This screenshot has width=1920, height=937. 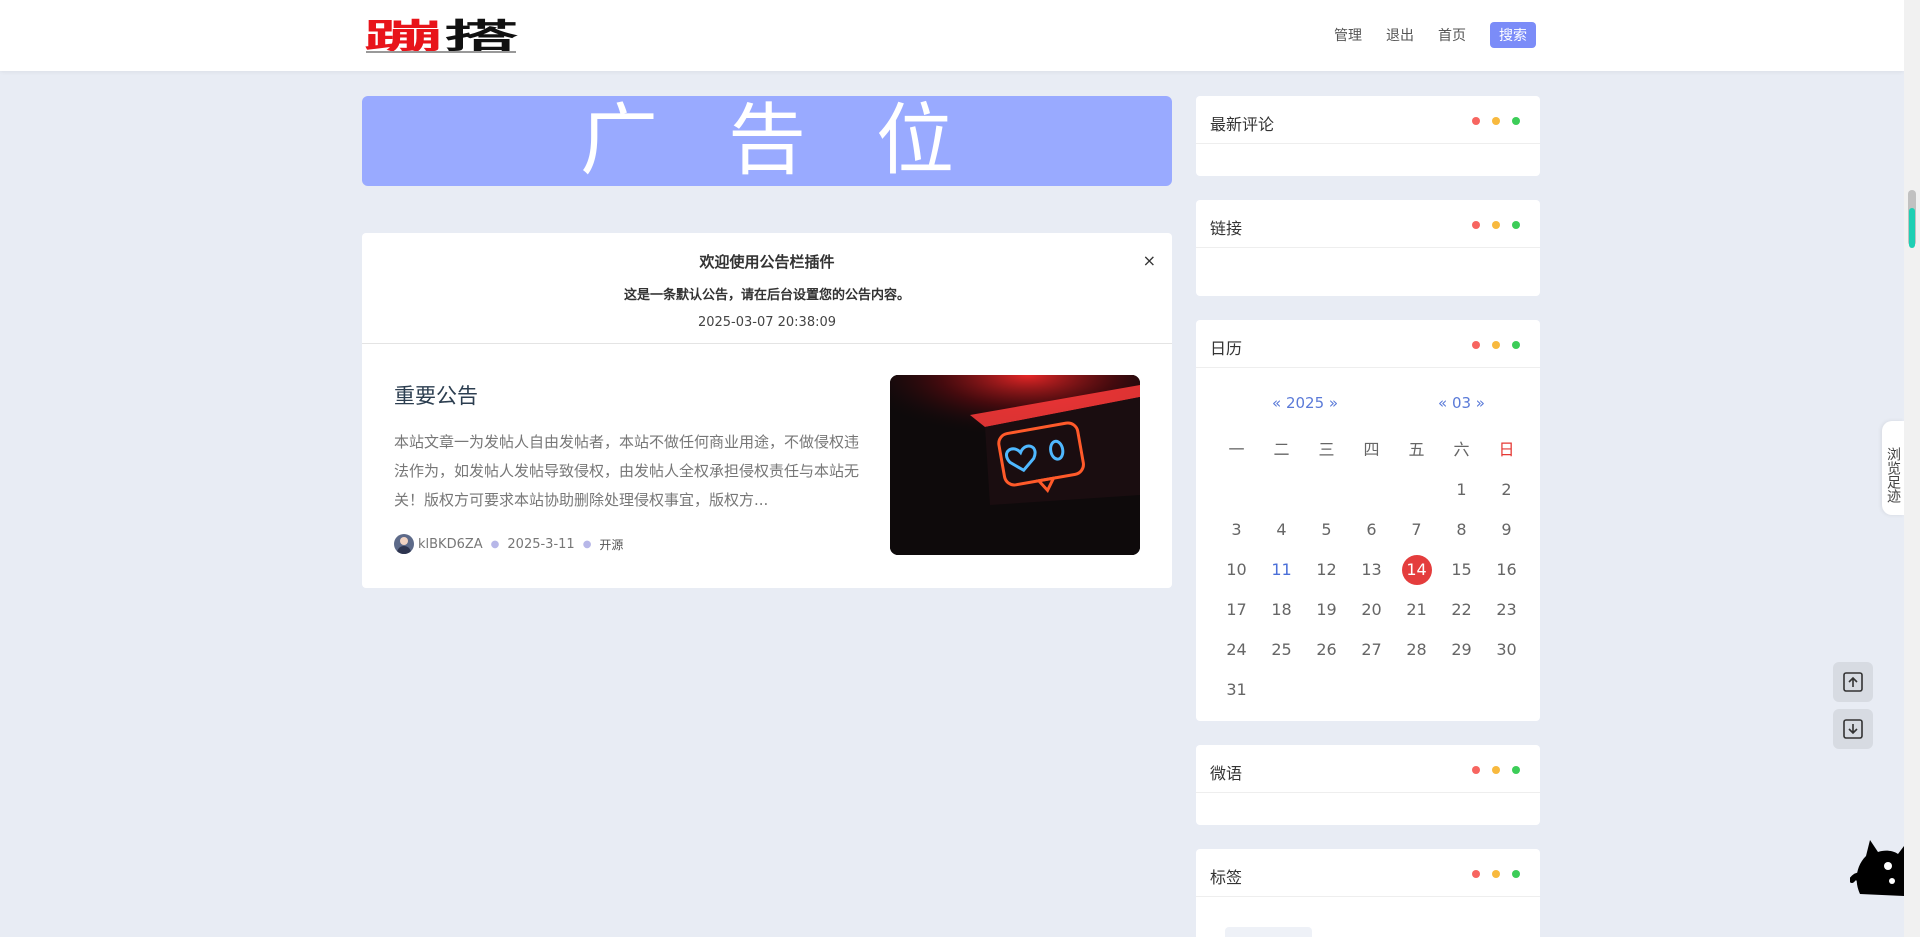 What do you see at coordinates (1506, 489) in the screenshot?
I see `calendar-day: 2` at bounding box center [1506, 489].